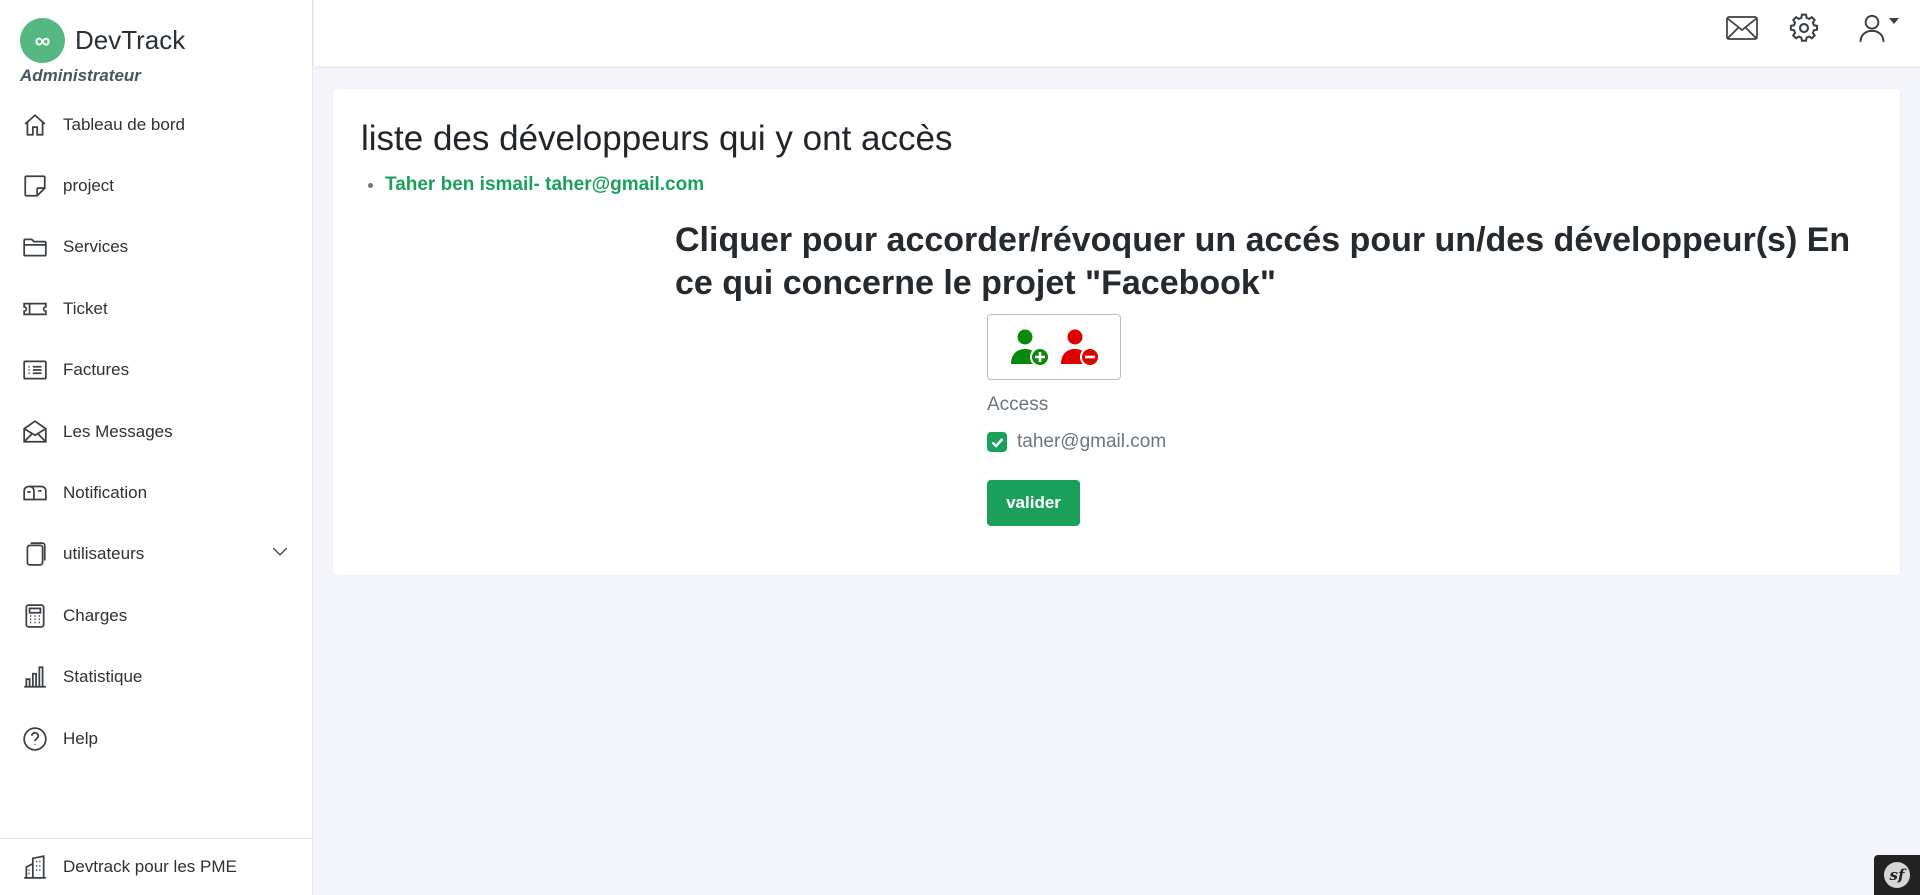  I want to click on sticky-note-icon, so click(35, 186).